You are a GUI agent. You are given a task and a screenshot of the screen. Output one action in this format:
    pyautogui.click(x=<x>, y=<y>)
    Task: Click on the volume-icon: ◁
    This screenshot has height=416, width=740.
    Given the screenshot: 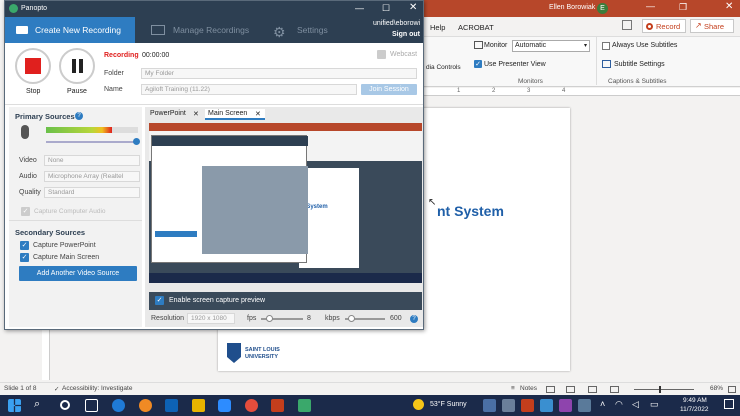 What is the action you would take?
    pyautogui.click(x=635, y=404)
    